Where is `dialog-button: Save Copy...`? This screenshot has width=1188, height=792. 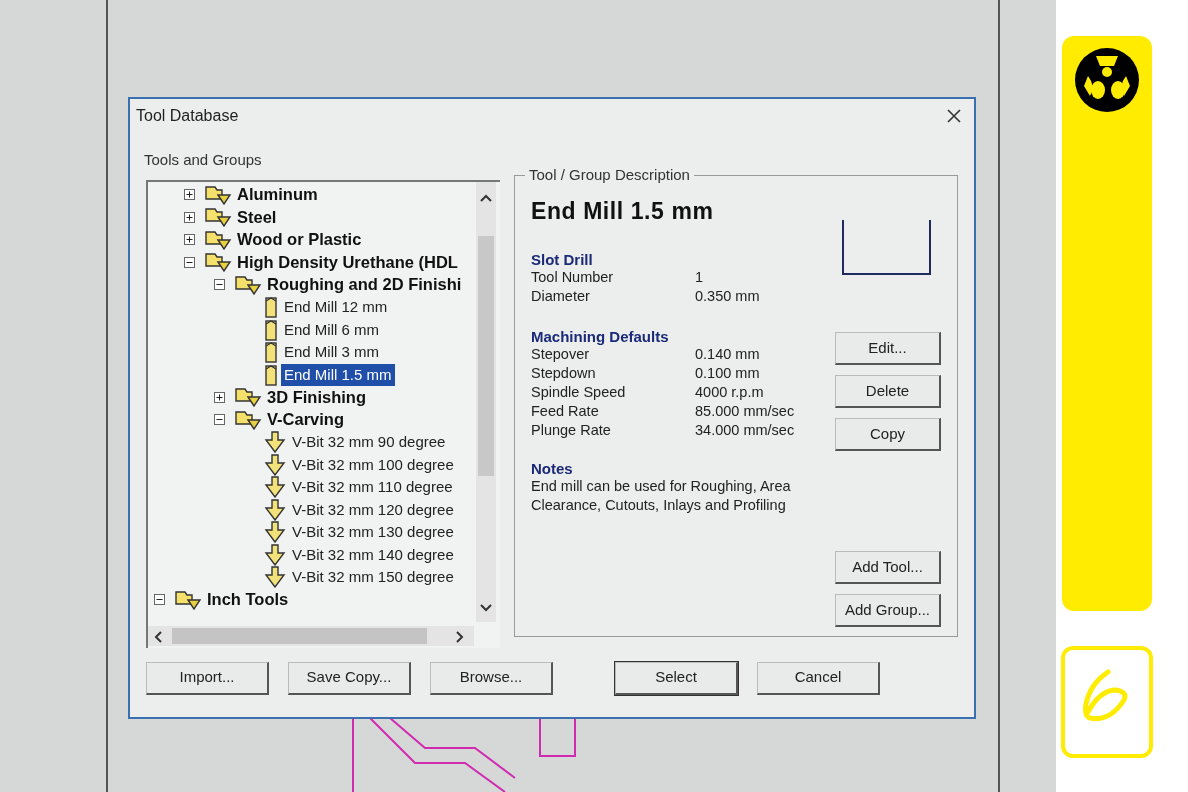
dialog-button: Save Copy... is located at coordinates (349, 678).